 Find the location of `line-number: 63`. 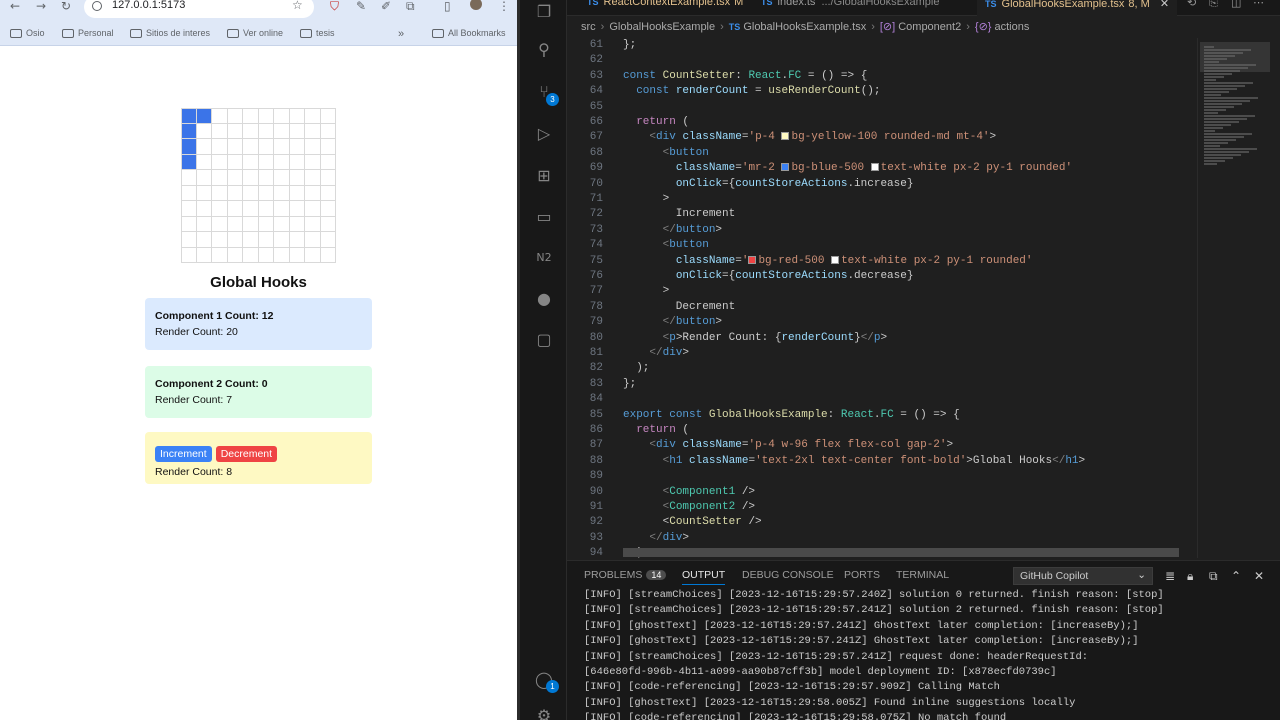

line-number: 63 is located at coordinates (585, 76).